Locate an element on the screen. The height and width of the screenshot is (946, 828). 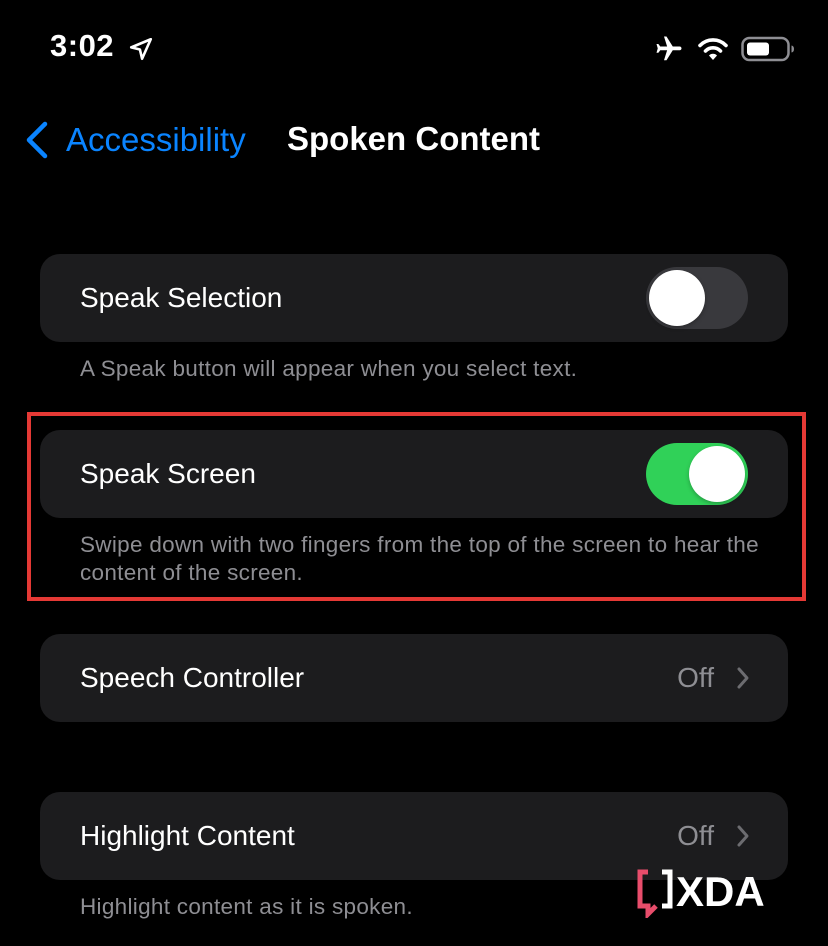
highlight-content-label: Highlight Content is located at coordinates (187, 835).